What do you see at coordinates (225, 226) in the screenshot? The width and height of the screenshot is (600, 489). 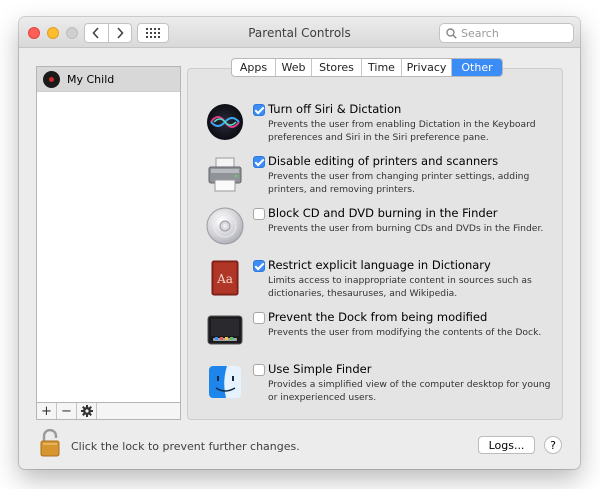 I see `cd-icon` at bounding box center [225, 226].